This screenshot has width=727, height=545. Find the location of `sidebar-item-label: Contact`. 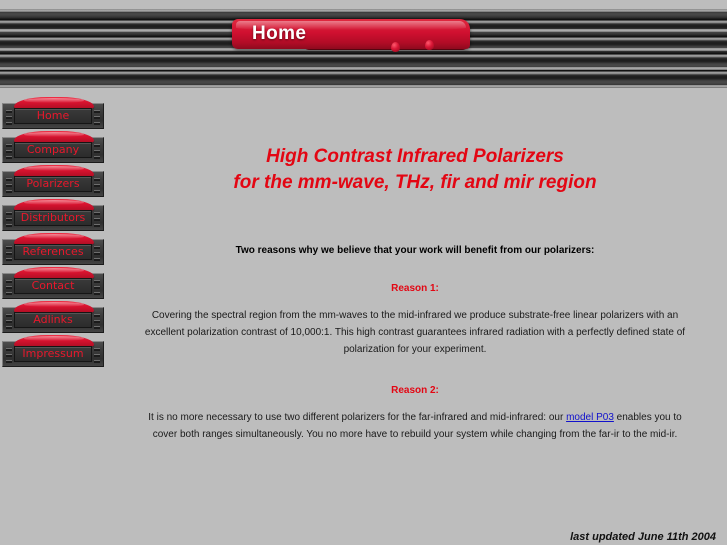

sidebar-item-label: Contact is located at coordinates (53, 285).